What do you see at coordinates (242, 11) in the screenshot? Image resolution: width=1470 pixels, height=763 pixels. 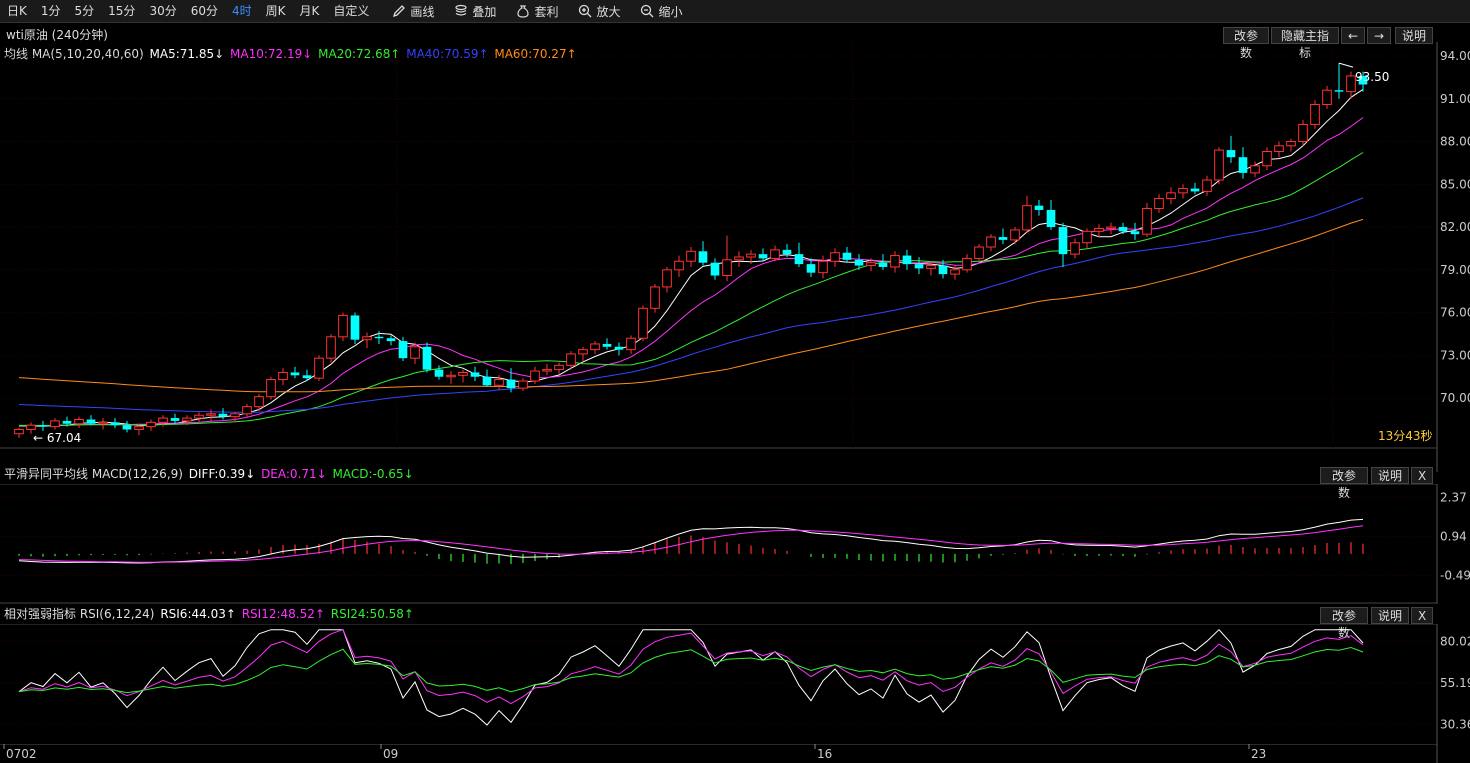 I see `period-tab-6: 4时` at bounding box center [242, 11].